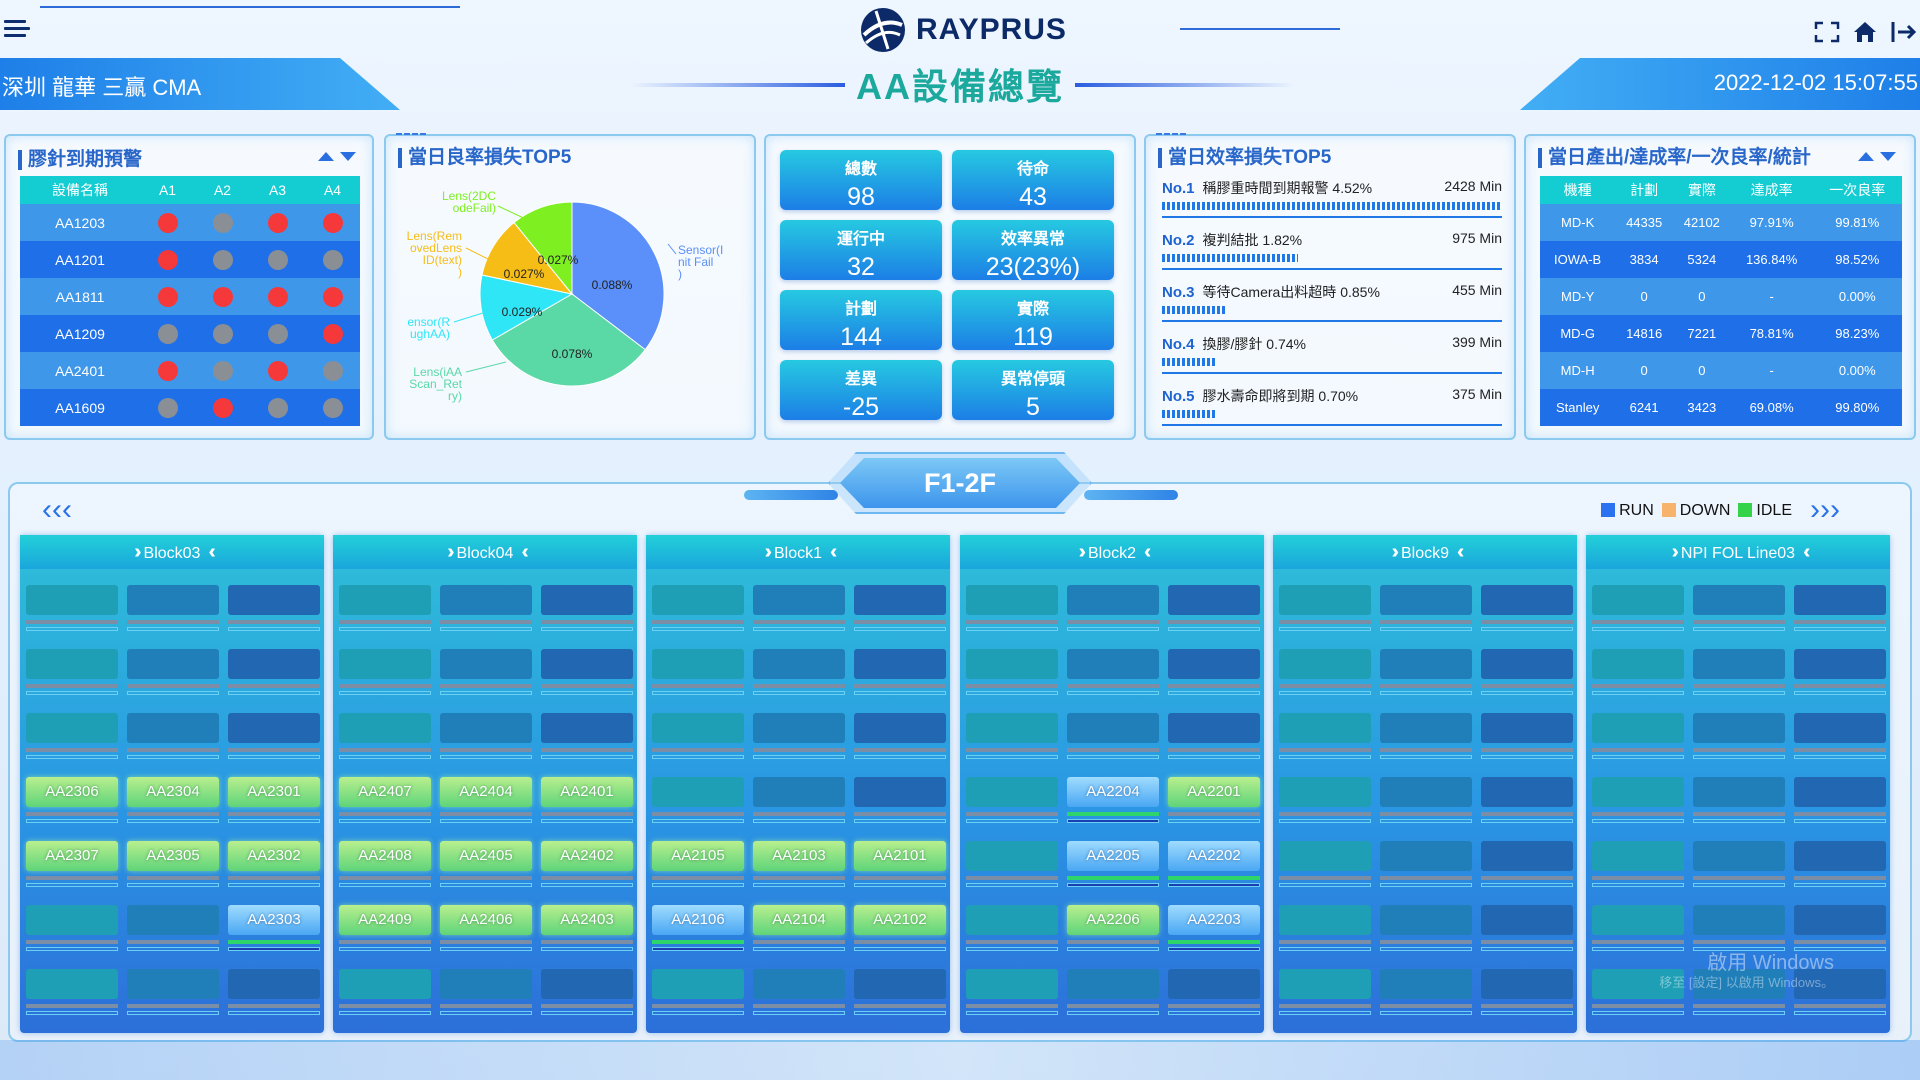  I want to click on machine-tile: AA2402, so click(587, 856).